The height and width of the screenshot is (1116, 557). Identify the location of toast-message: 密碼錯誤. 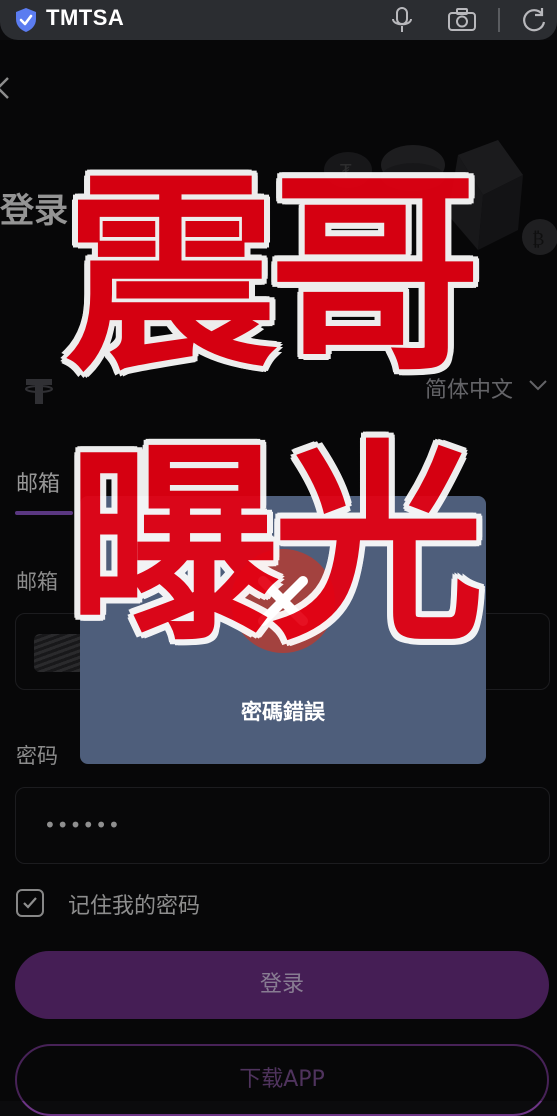
(283, 712).